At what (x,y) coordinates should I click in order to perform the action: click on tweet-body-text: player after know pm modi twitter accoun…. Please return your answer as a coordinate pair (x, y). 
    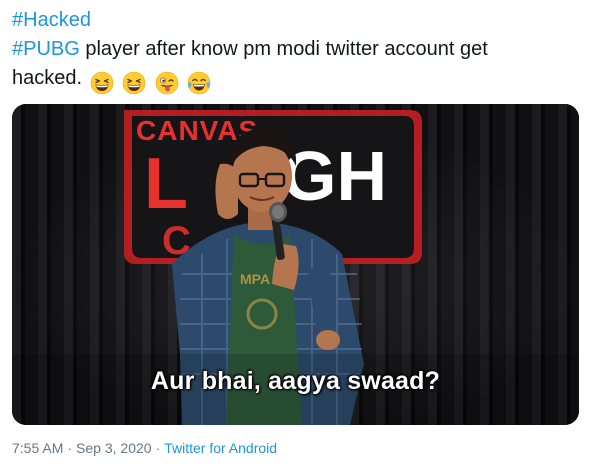
    Looking at the image, I should click on (283, 49).